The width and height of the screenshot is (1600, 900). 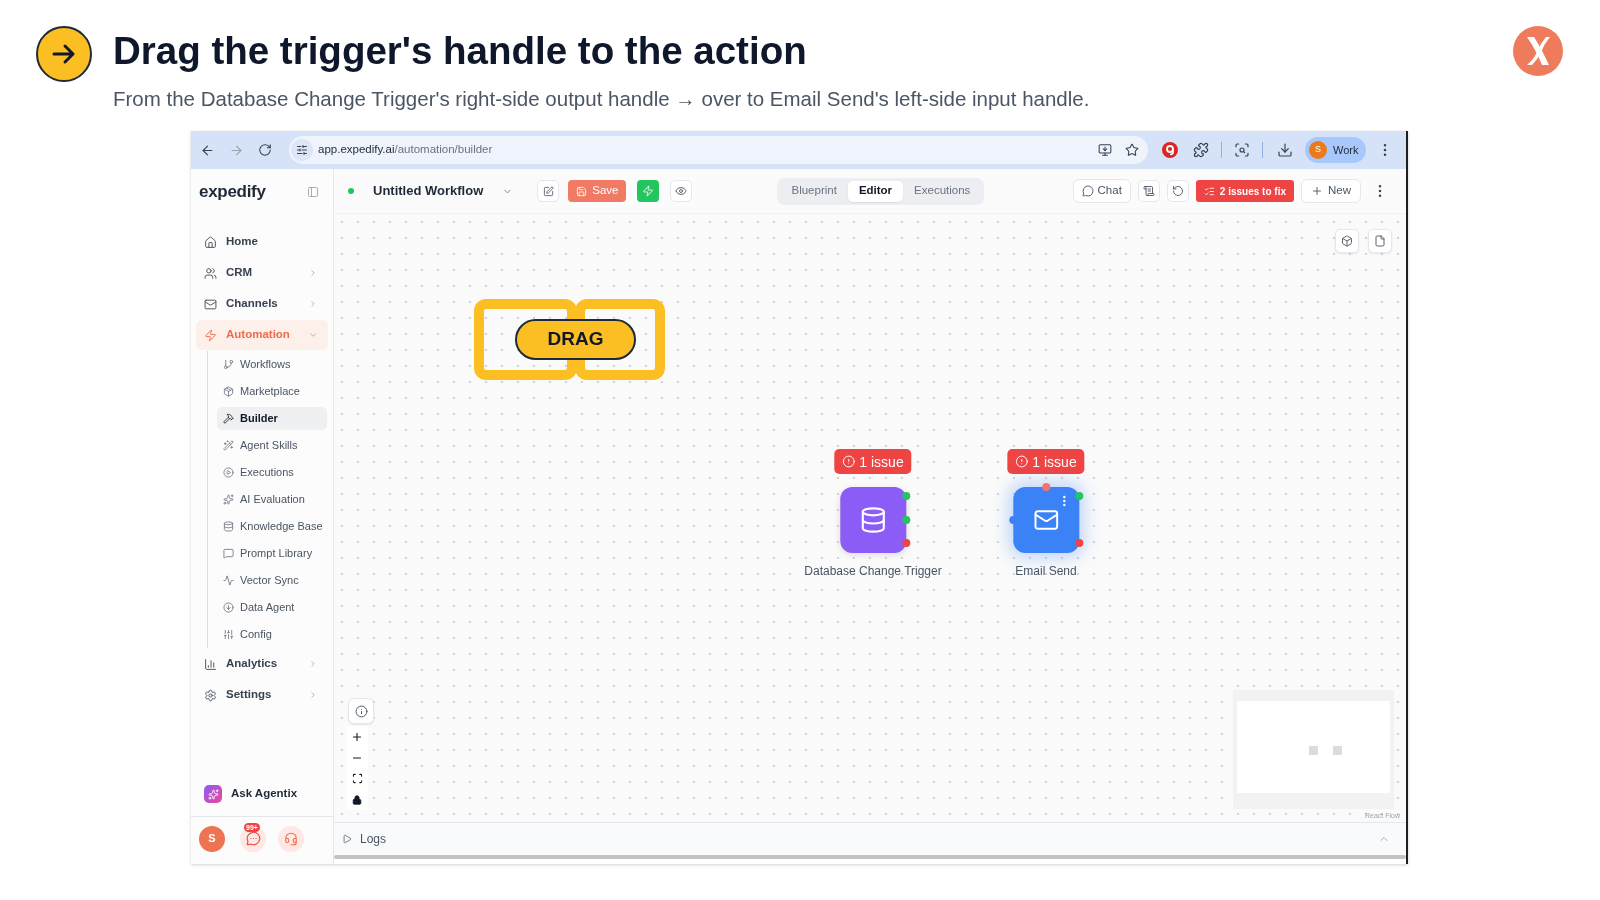 I want to click on headset-icon, so click(x=291, y=838).